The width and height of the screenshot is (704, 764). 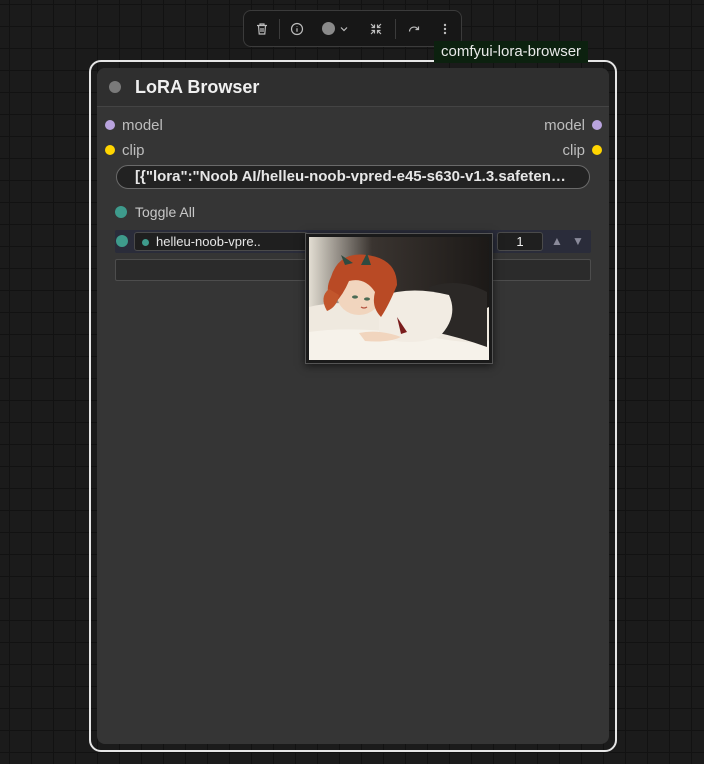 What do you see at coordinates (133, 150) in the screenshot?
I see `clip-input-label: clip` at bounding box center [133, 150].